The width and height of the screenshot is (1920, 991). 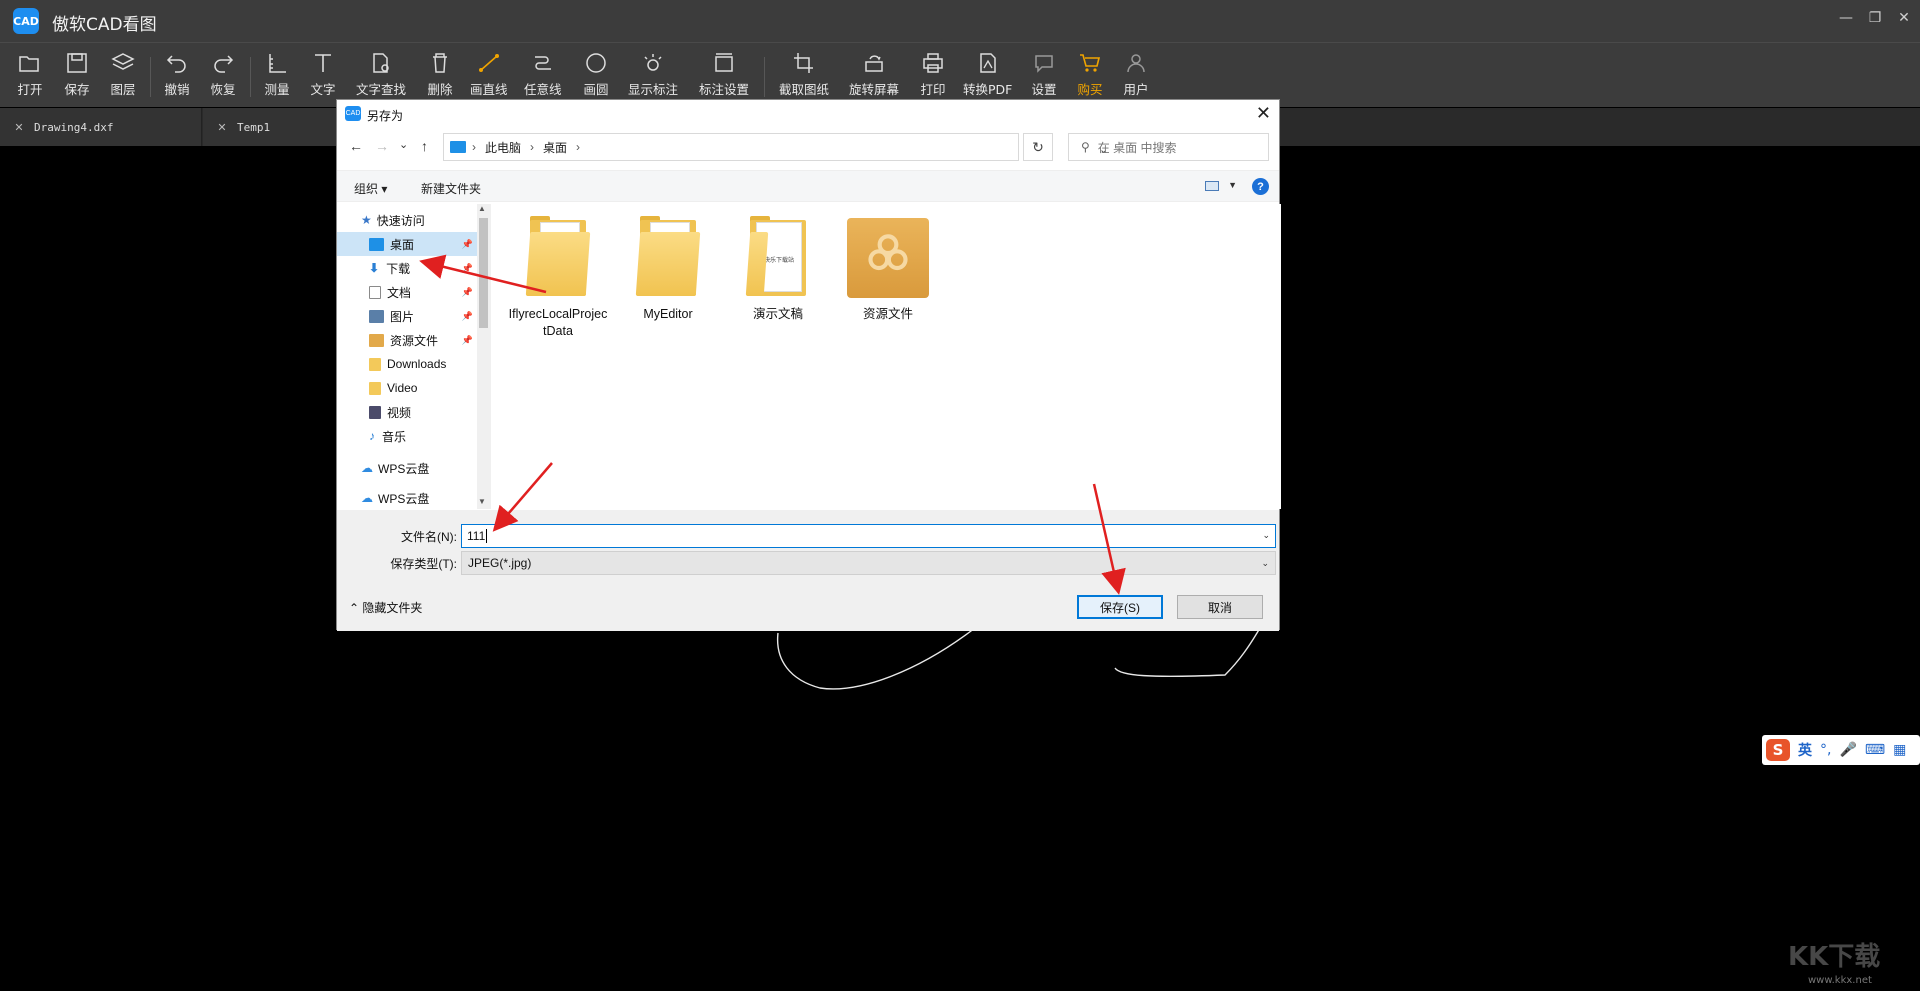 I want to click on sidebar-item-wps-cloud-2: ☁ WPS云盘, so click(x=407, y=497).